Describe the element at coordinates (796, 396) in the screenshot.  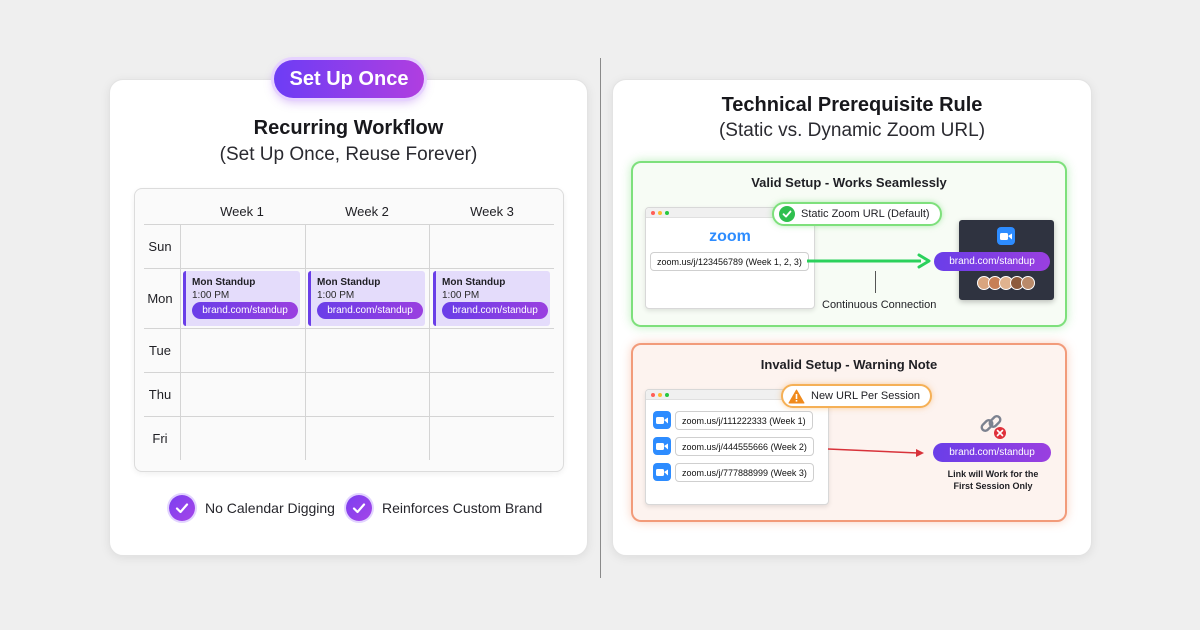
I see `warning-icon` at that location.